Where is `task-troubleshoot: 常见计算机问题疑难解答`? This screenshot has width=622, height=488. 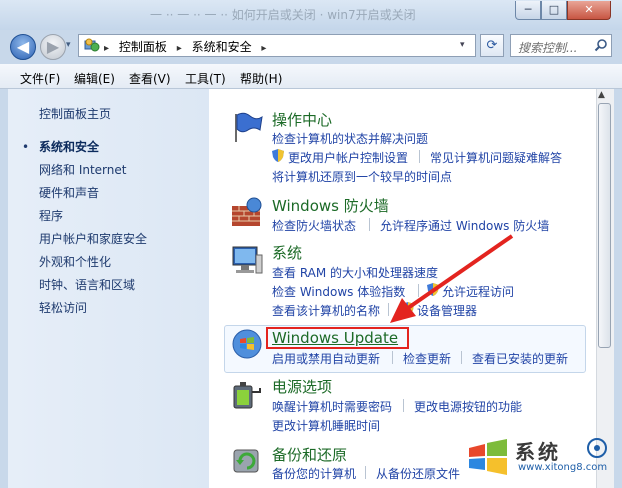 task-troubleshoot: 常见计算机问题疑难解答 is located at coordinates (496, 157).